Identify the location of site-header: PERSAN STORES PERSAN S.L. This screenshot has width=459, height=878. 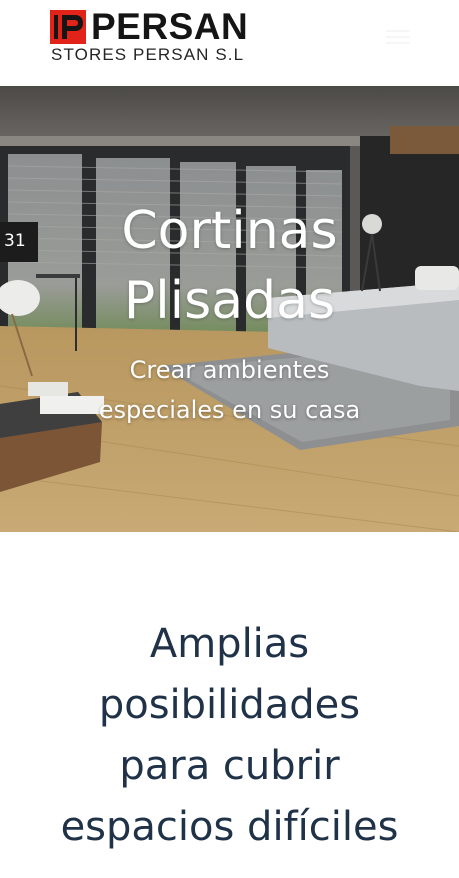
(229, 43).